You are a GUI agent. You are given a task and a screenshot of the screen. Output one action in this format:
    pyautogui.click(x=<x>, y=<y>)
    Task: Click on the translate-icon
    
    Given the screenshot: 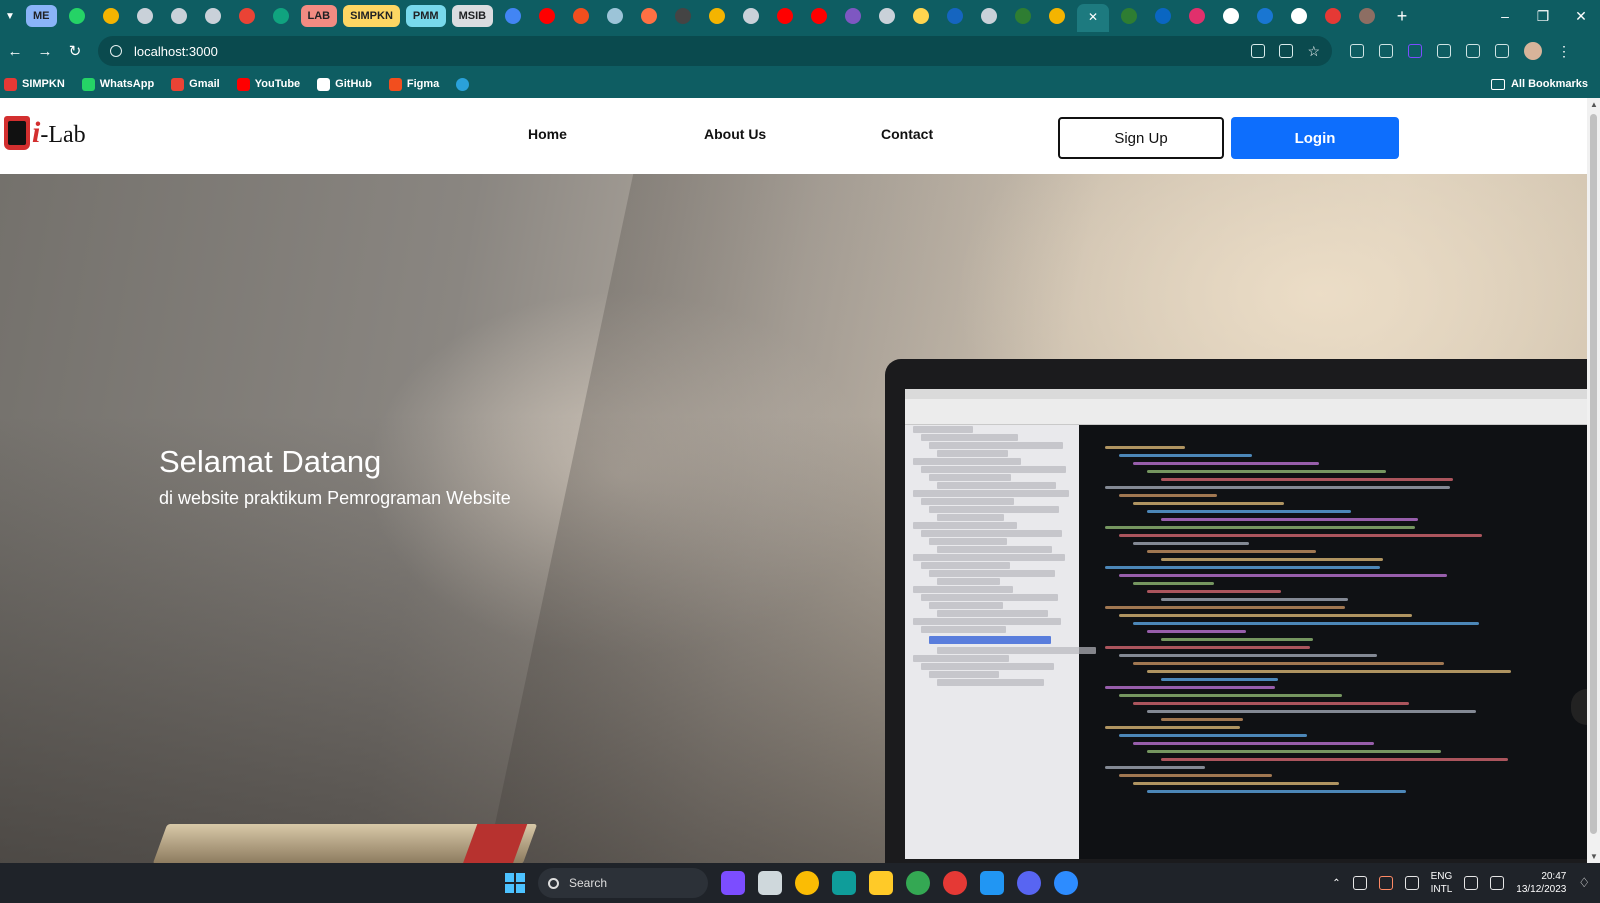 What is the action you would take?
    pyautogui.click(x=1286, y=51)
    